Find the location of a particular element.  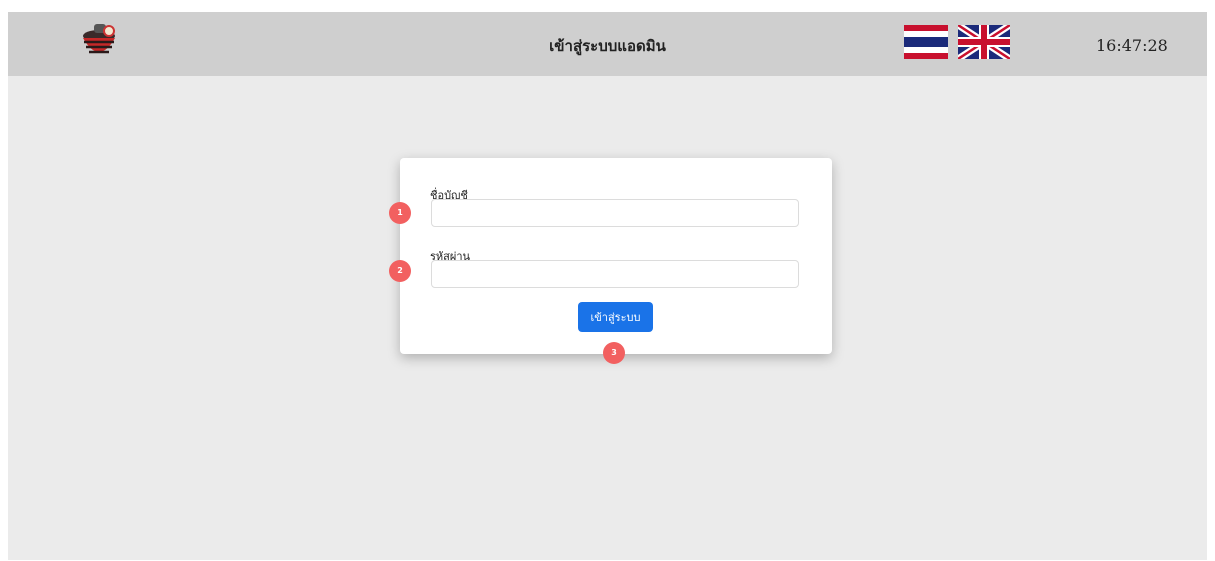

step-marker-1: 1 is located at coordinates (400, 213).